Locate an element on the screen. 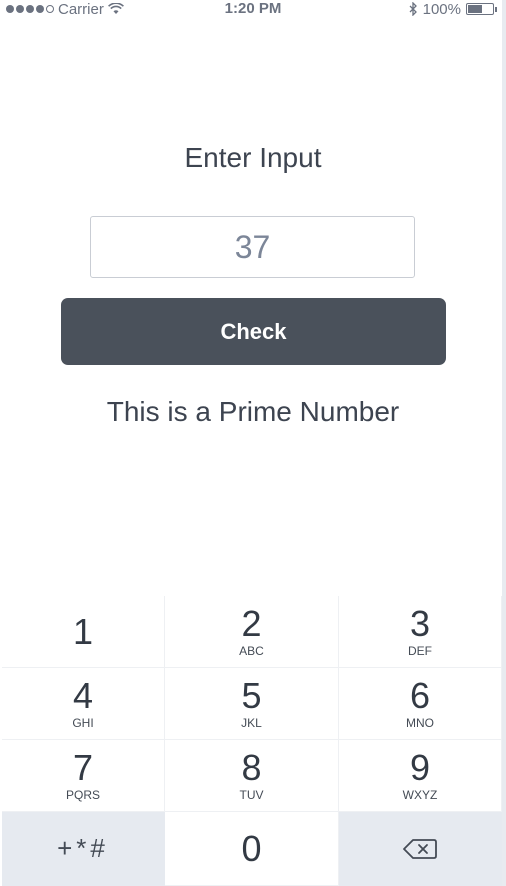 The image size is (506, 886). delete-key is located at coordinates (420, 849).